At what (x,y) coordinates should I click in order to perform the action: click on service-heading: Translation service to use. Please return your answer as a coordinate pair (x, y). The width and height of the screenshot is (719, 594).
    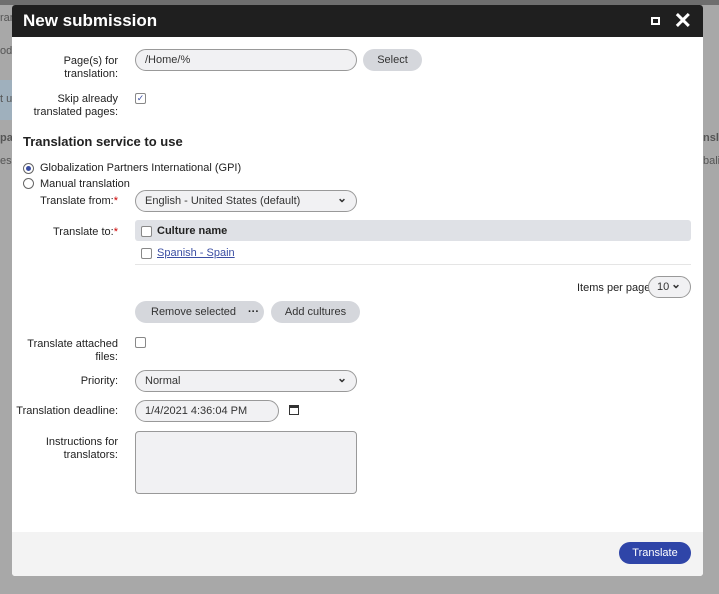
    Looking at the image, I should click on (103, 141).